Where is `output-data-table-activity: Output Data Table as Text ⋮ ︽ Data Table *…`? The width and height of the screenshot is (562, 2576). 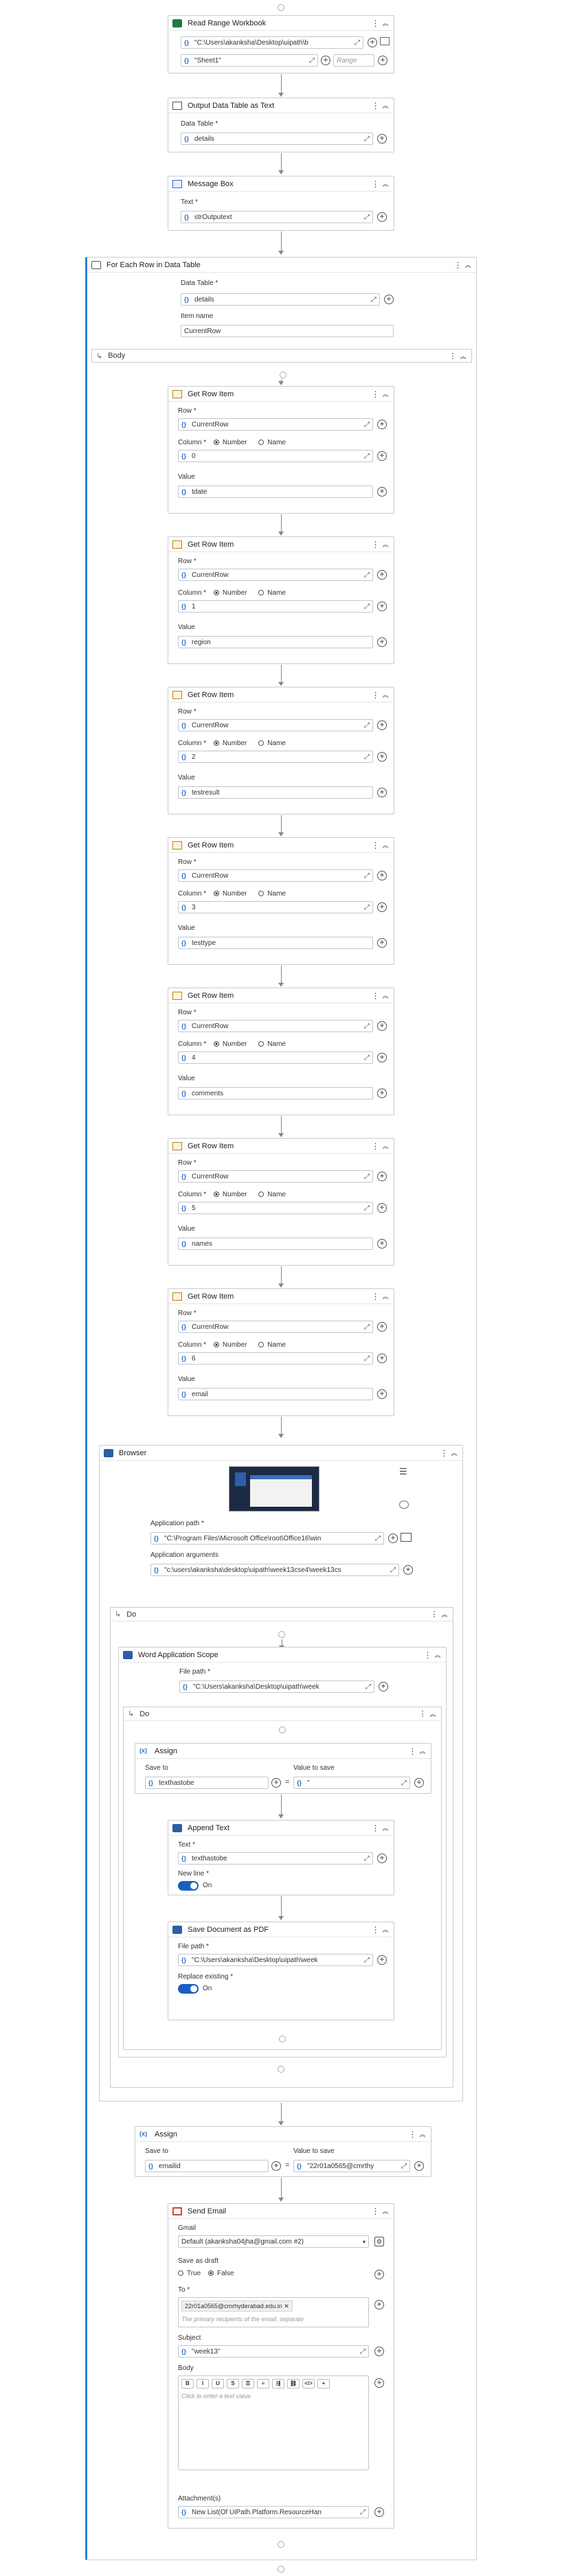 output-data-table-activity: Output Data Table as Text ⋮ ︽ Data Table *… is located at coordinates (281, 125).